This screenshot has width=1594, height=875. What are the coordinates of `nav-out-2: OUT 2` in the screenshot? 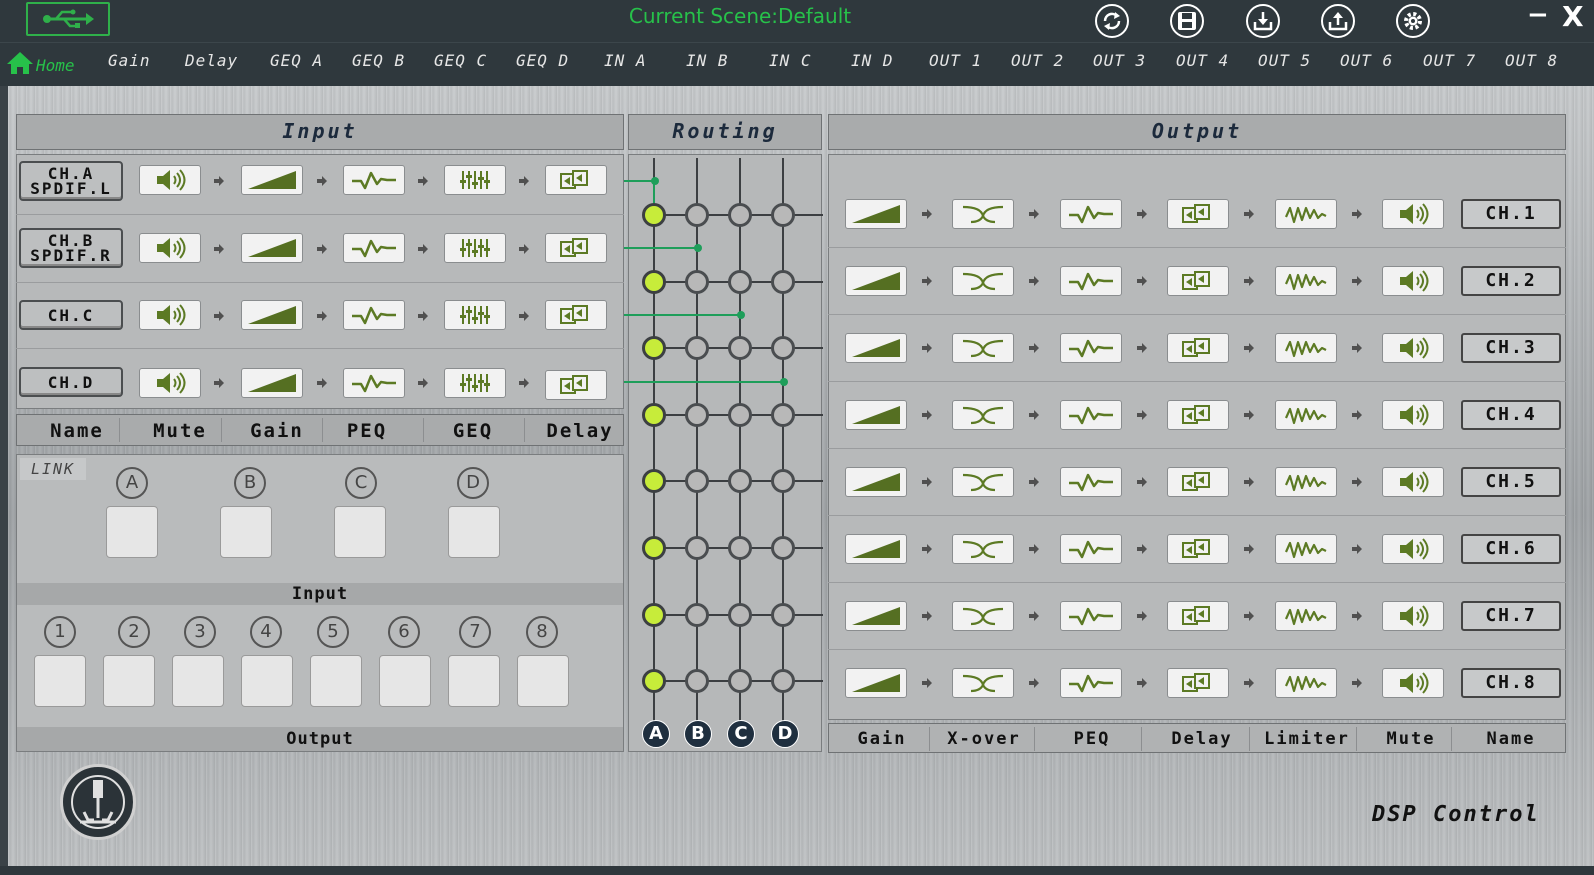 It's located at (1037, 60).